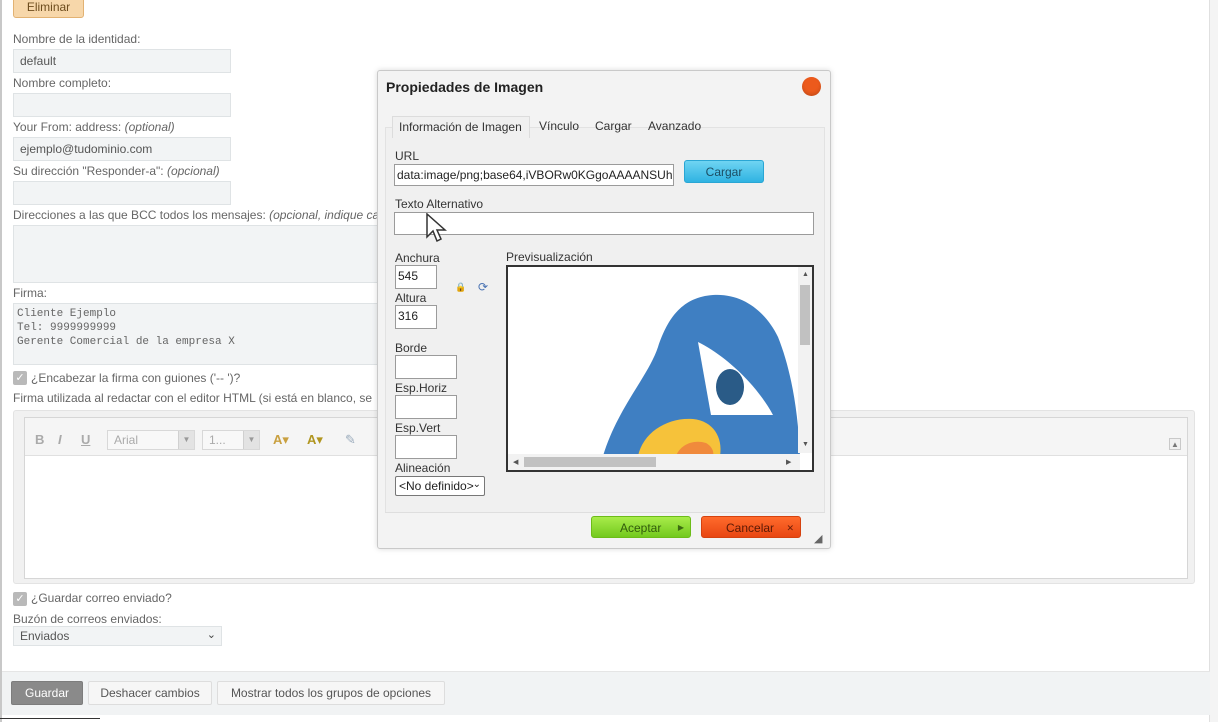 Image resolution: width=1218 pixels, height=722 pixels. What do you see at coordinates (30, 293) in the screenshot?
I see `signature-label: Firma:` at bounding box center [30, 293].